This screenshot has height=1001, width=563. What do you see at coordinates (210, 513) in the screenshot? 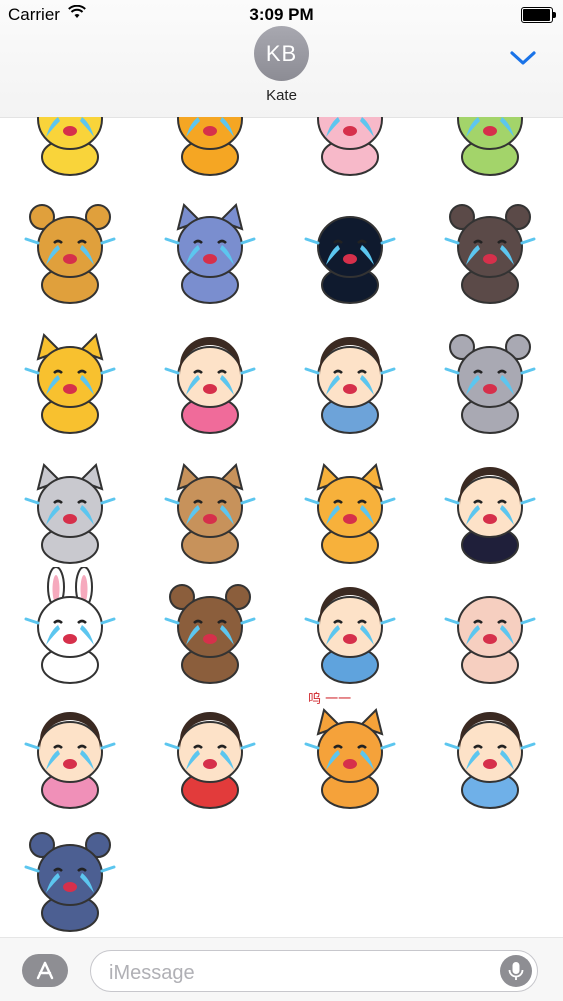
I see `sticker-shiba-dog-crying-art` at bounding box center [210, 513].